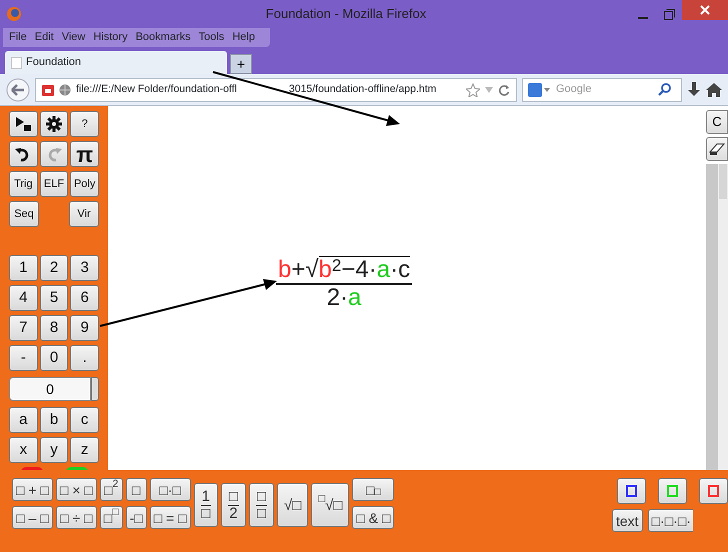 The image size is (728, 552). Describe the element at coordinates (32, 489) in the screenshot. I see `template-button: □ + □` at that location.